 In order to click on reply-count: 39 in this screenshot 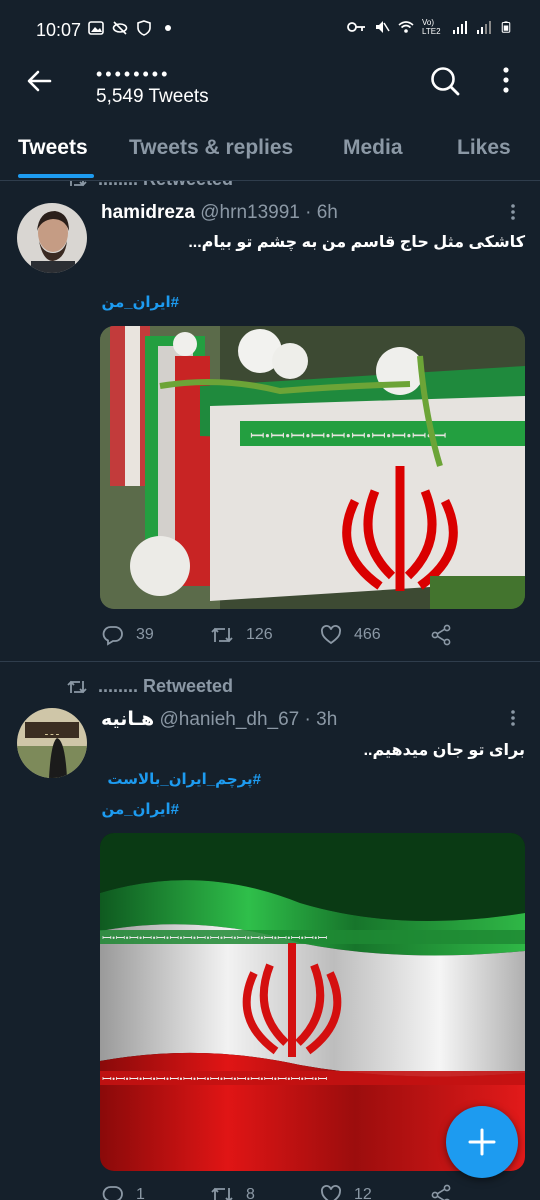, I will do `click(145, 634)`.